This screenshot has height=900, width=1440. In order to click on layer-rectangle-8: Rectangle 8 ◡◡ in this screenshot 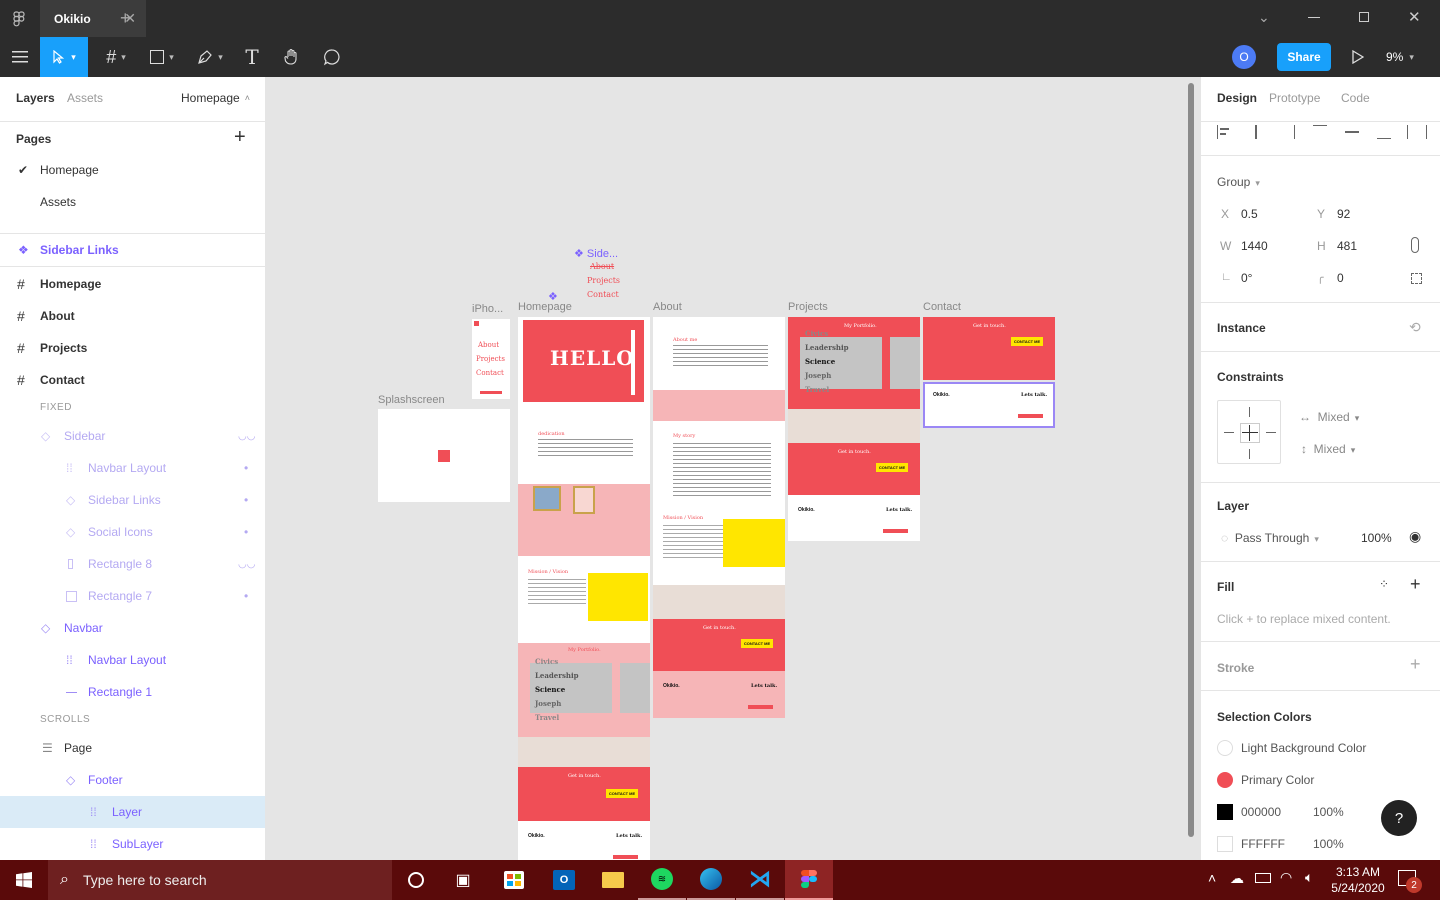, I will do `click(132, 564)`.